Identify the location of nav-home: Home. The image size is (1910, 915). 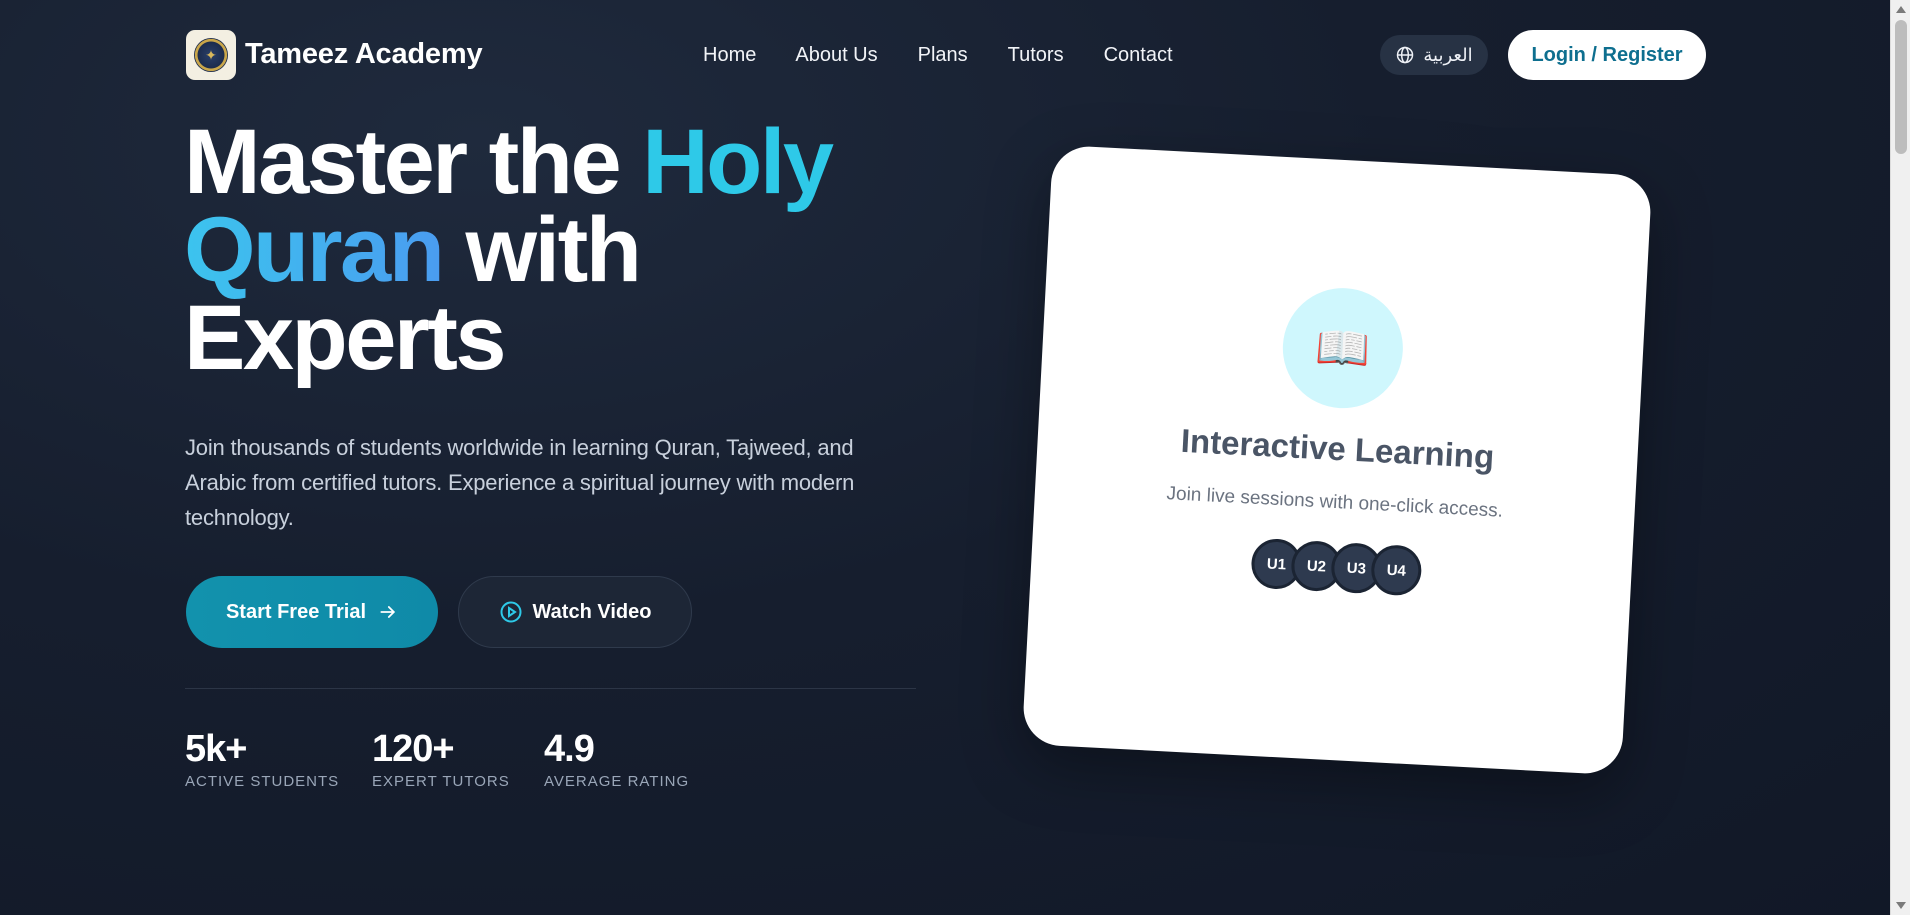
(729, 55).